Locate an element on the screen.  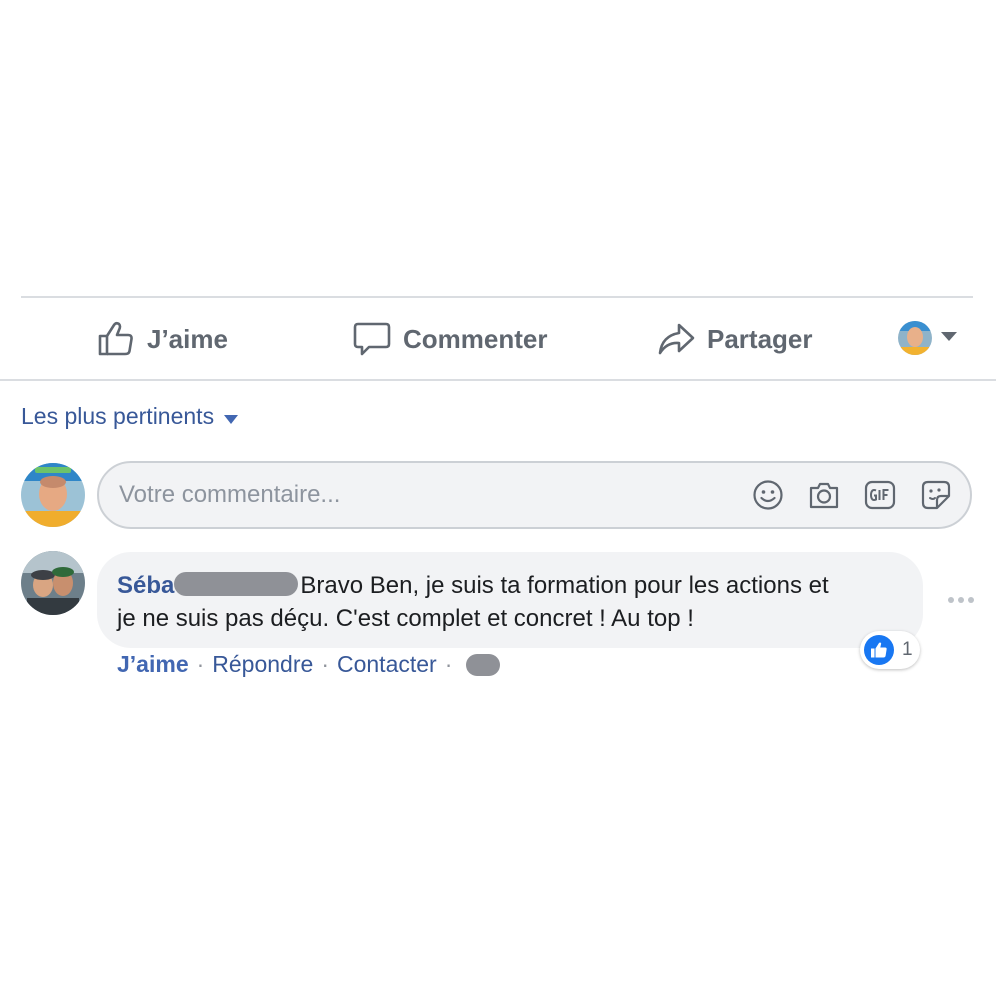
reaction-count: 1 is located at coordinates (907, 649).